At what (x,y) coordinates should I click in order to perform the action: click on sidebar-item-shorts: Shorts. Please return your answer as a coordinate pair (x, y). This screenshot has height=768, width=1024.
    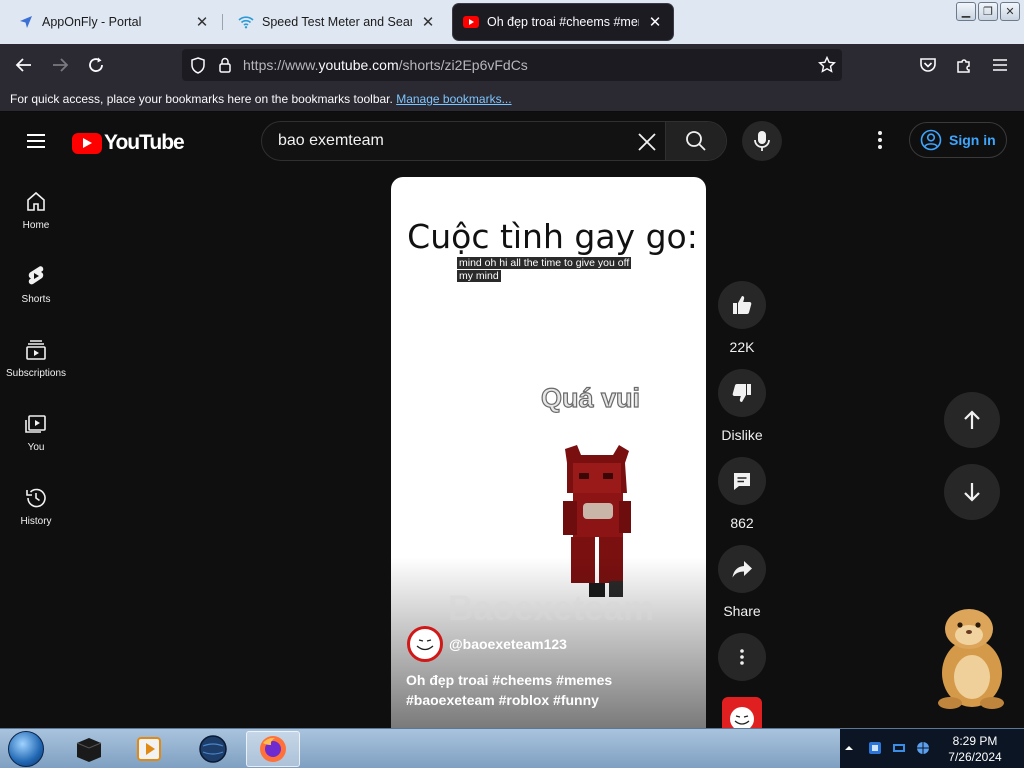
    Looking at the image, I should click on (36, 293).